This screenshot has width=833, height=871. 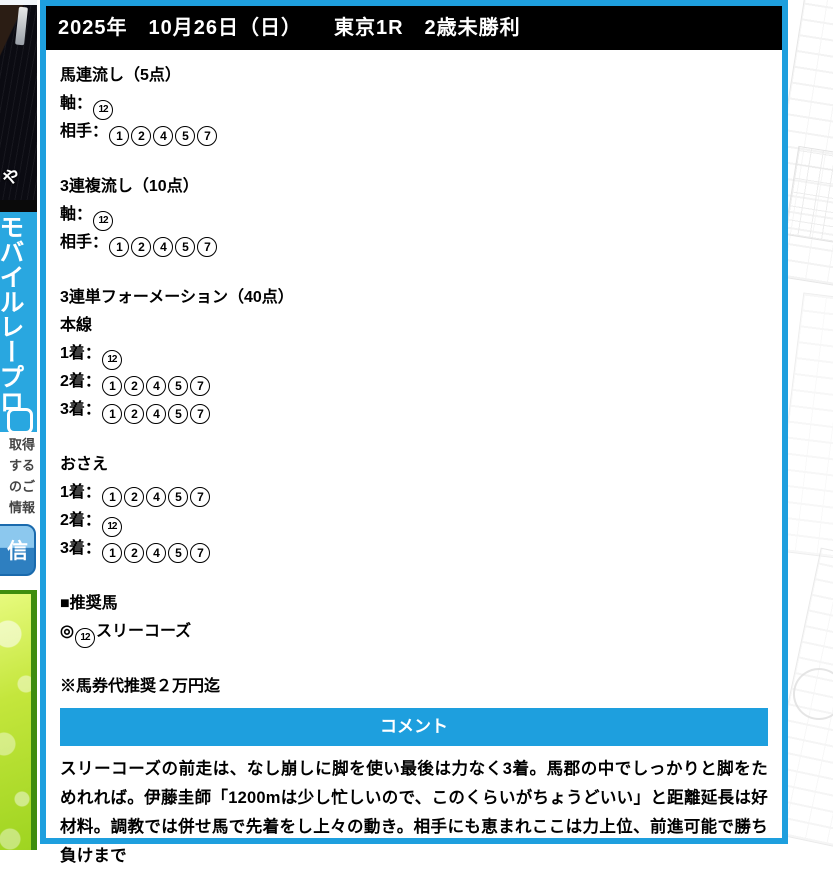 I want to click on bet-block: ■推奨馬 ◎ 12 スリーコーズ, so click(x=414, y=619).